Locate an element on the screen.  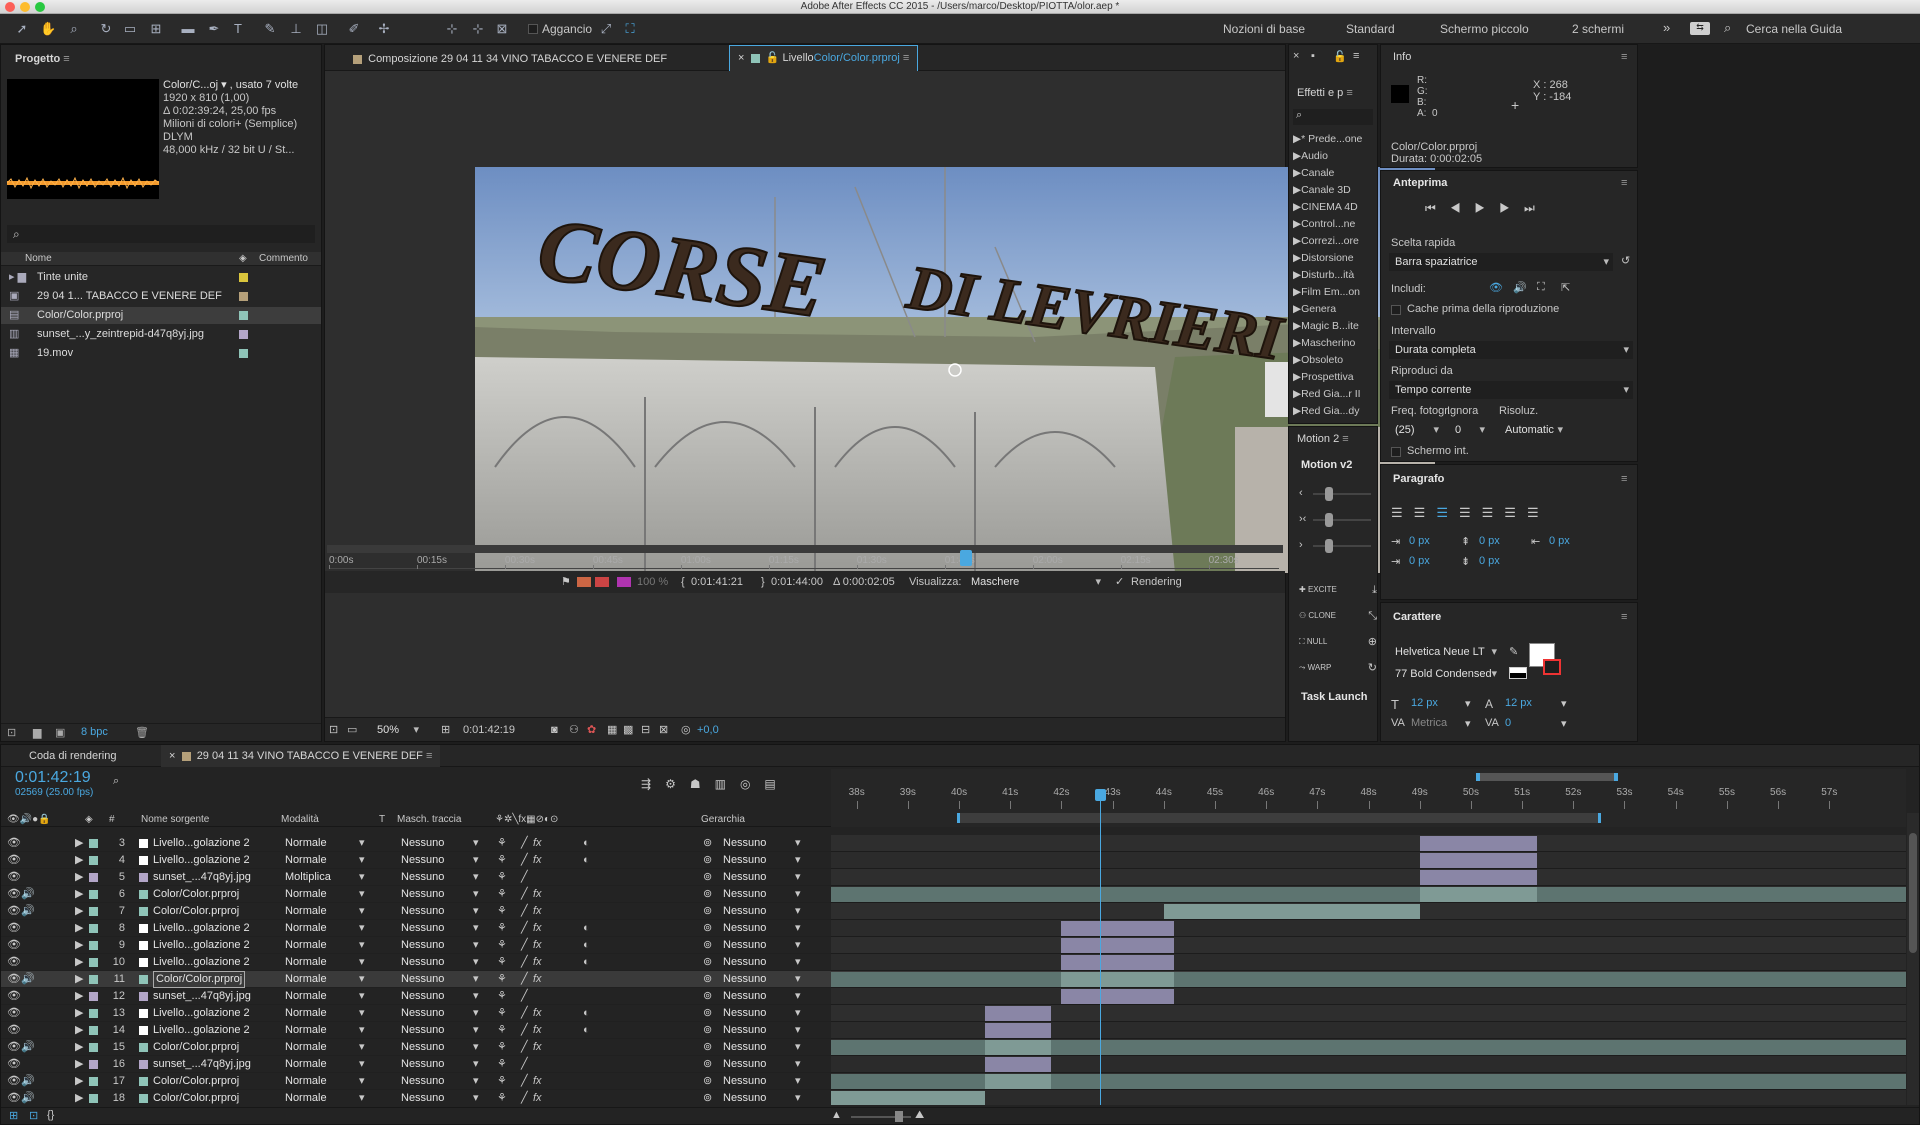
kerning-dropdown-icon: ▾ is located at coordinates (1468, 723).